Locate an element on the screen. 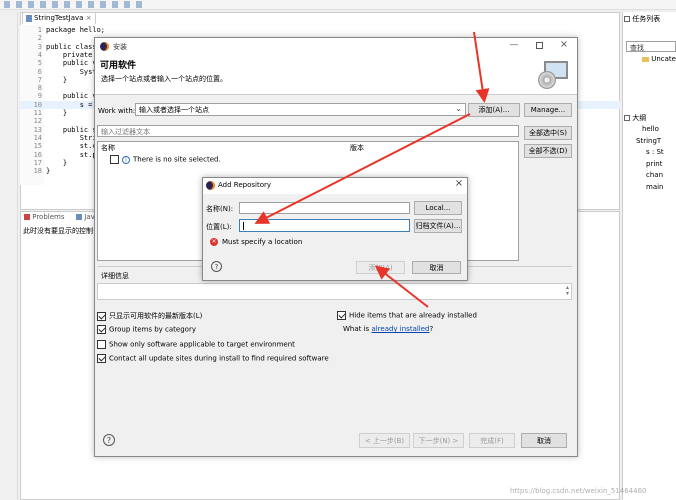 Image resolution: width=676 pixels, height=500 pixels. arrow-to-location-field is located at coordinates (362, 168).